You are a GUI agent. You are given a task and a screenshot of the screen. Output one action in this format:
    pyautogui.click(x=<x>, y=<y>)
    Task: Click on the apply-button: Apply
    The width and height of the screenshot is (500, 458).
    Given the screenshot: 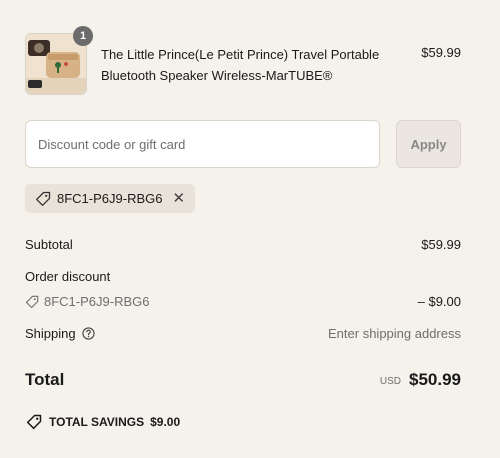 What is the action you would take?
    pyautogui.click(x=428, y=144)
    